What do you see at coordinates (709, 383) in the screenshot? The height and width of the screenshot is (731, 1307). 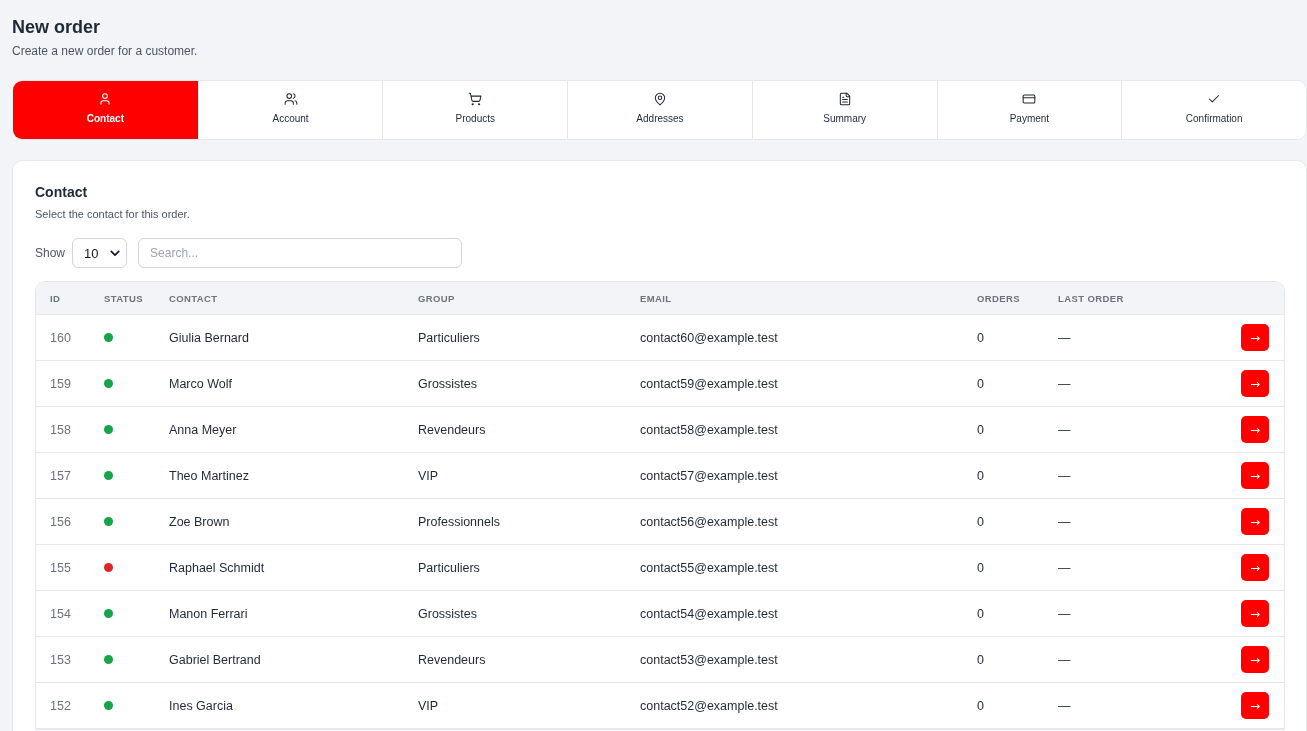 I see `table-cell: contact59@example.test` at bounding box center [709, 383].